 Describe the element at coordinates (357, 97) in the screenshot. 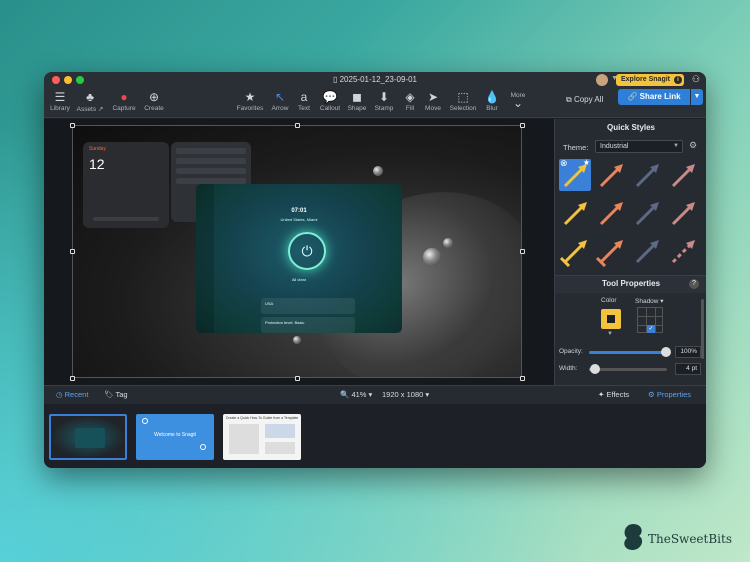

I see `shape-icon: ◼` at that location.